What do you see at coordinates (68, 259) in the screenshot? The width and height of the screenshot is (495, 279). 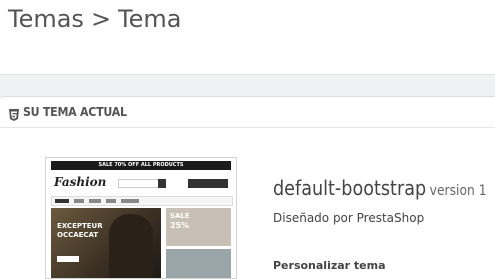 I see `preview-shop-button` at bounding box center [68, 259].